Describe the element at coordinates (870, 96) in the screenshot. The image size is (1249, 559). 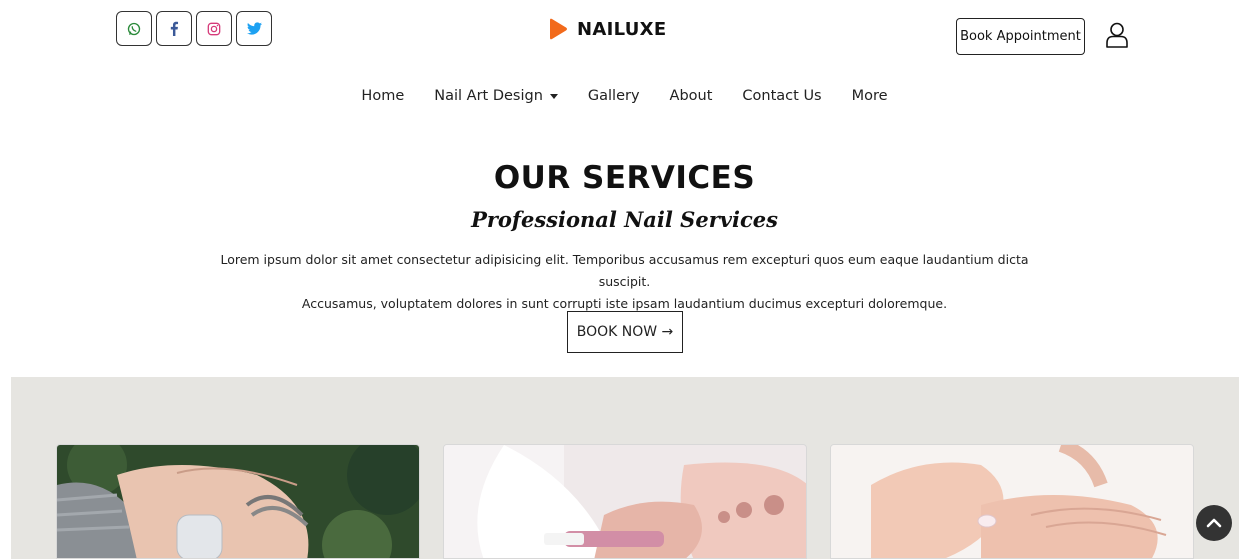
I see `nav-more: More` at that location.